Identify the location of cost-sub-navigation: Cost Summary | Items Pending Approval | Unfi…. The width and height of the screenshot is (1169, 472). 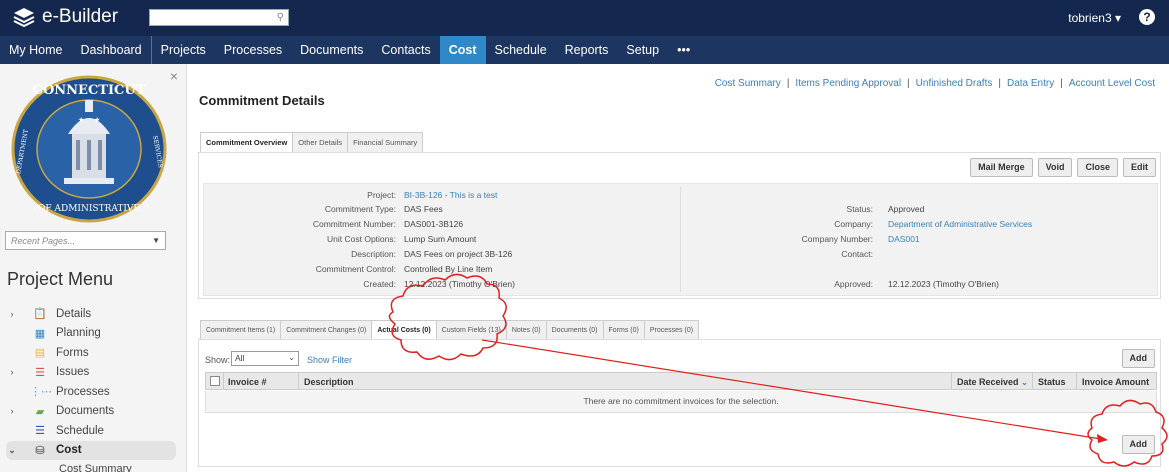
(935, 83).